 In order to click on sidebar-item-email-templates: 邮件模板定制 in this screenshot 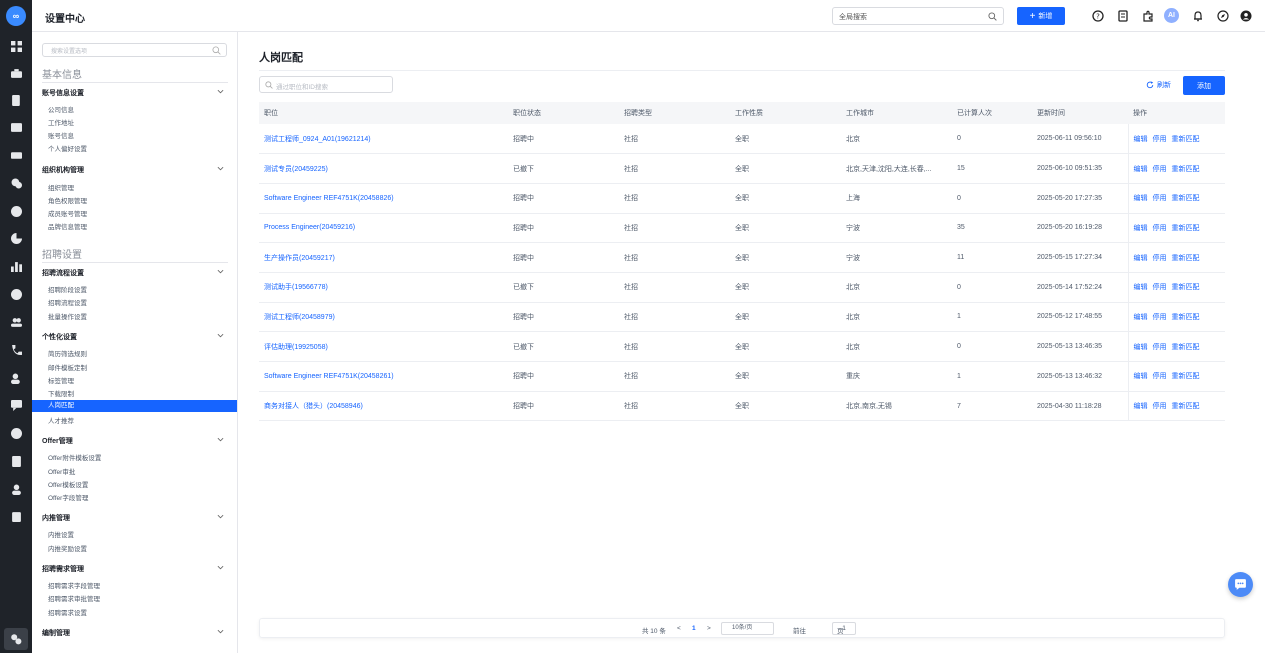, I will do `click(67, 367)`.